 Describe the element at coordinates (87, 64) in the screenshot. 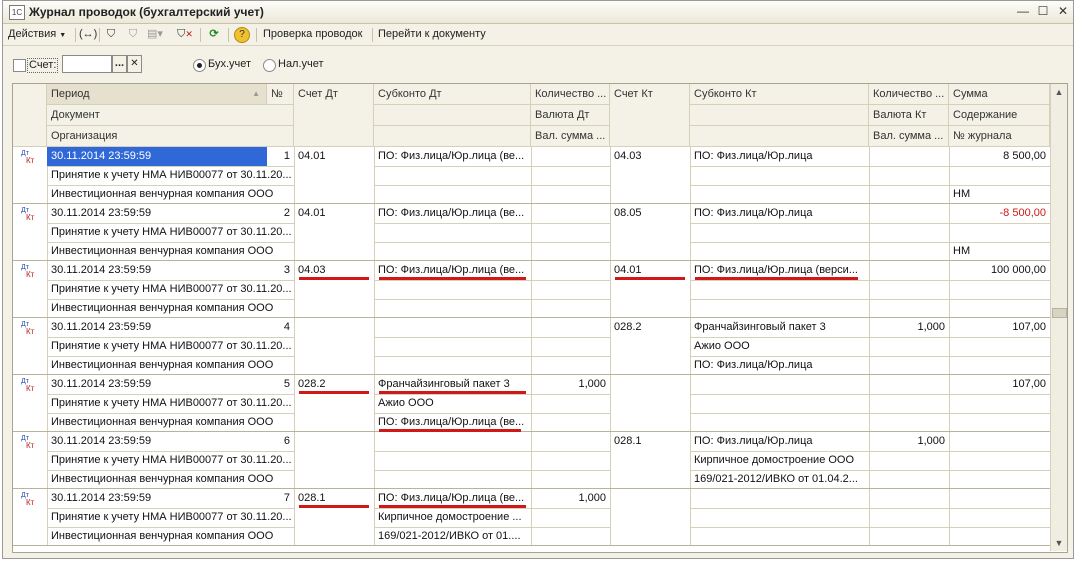

I see `account-filter-input` at that location.